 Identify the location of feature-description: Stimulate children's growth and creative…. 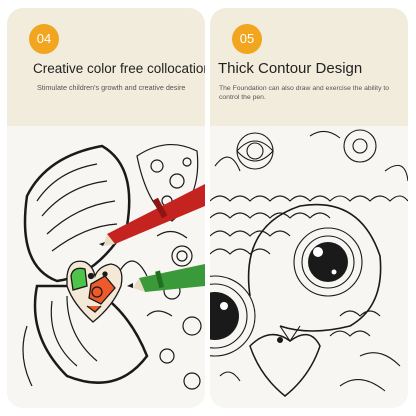
(111, 87).